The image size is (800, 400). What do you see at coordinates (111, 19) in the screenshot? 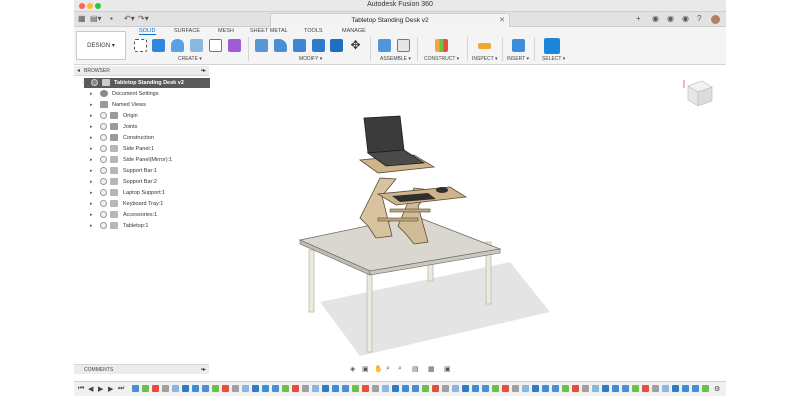
I see `save-icon: ▪` at bounding box center [111, 19].